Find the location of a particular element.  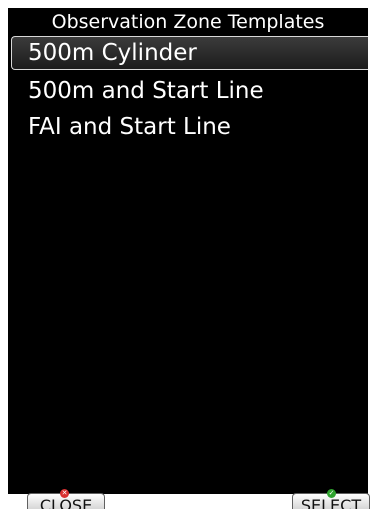

close-button-label: CLOSE is located at coordinates (66, 502).